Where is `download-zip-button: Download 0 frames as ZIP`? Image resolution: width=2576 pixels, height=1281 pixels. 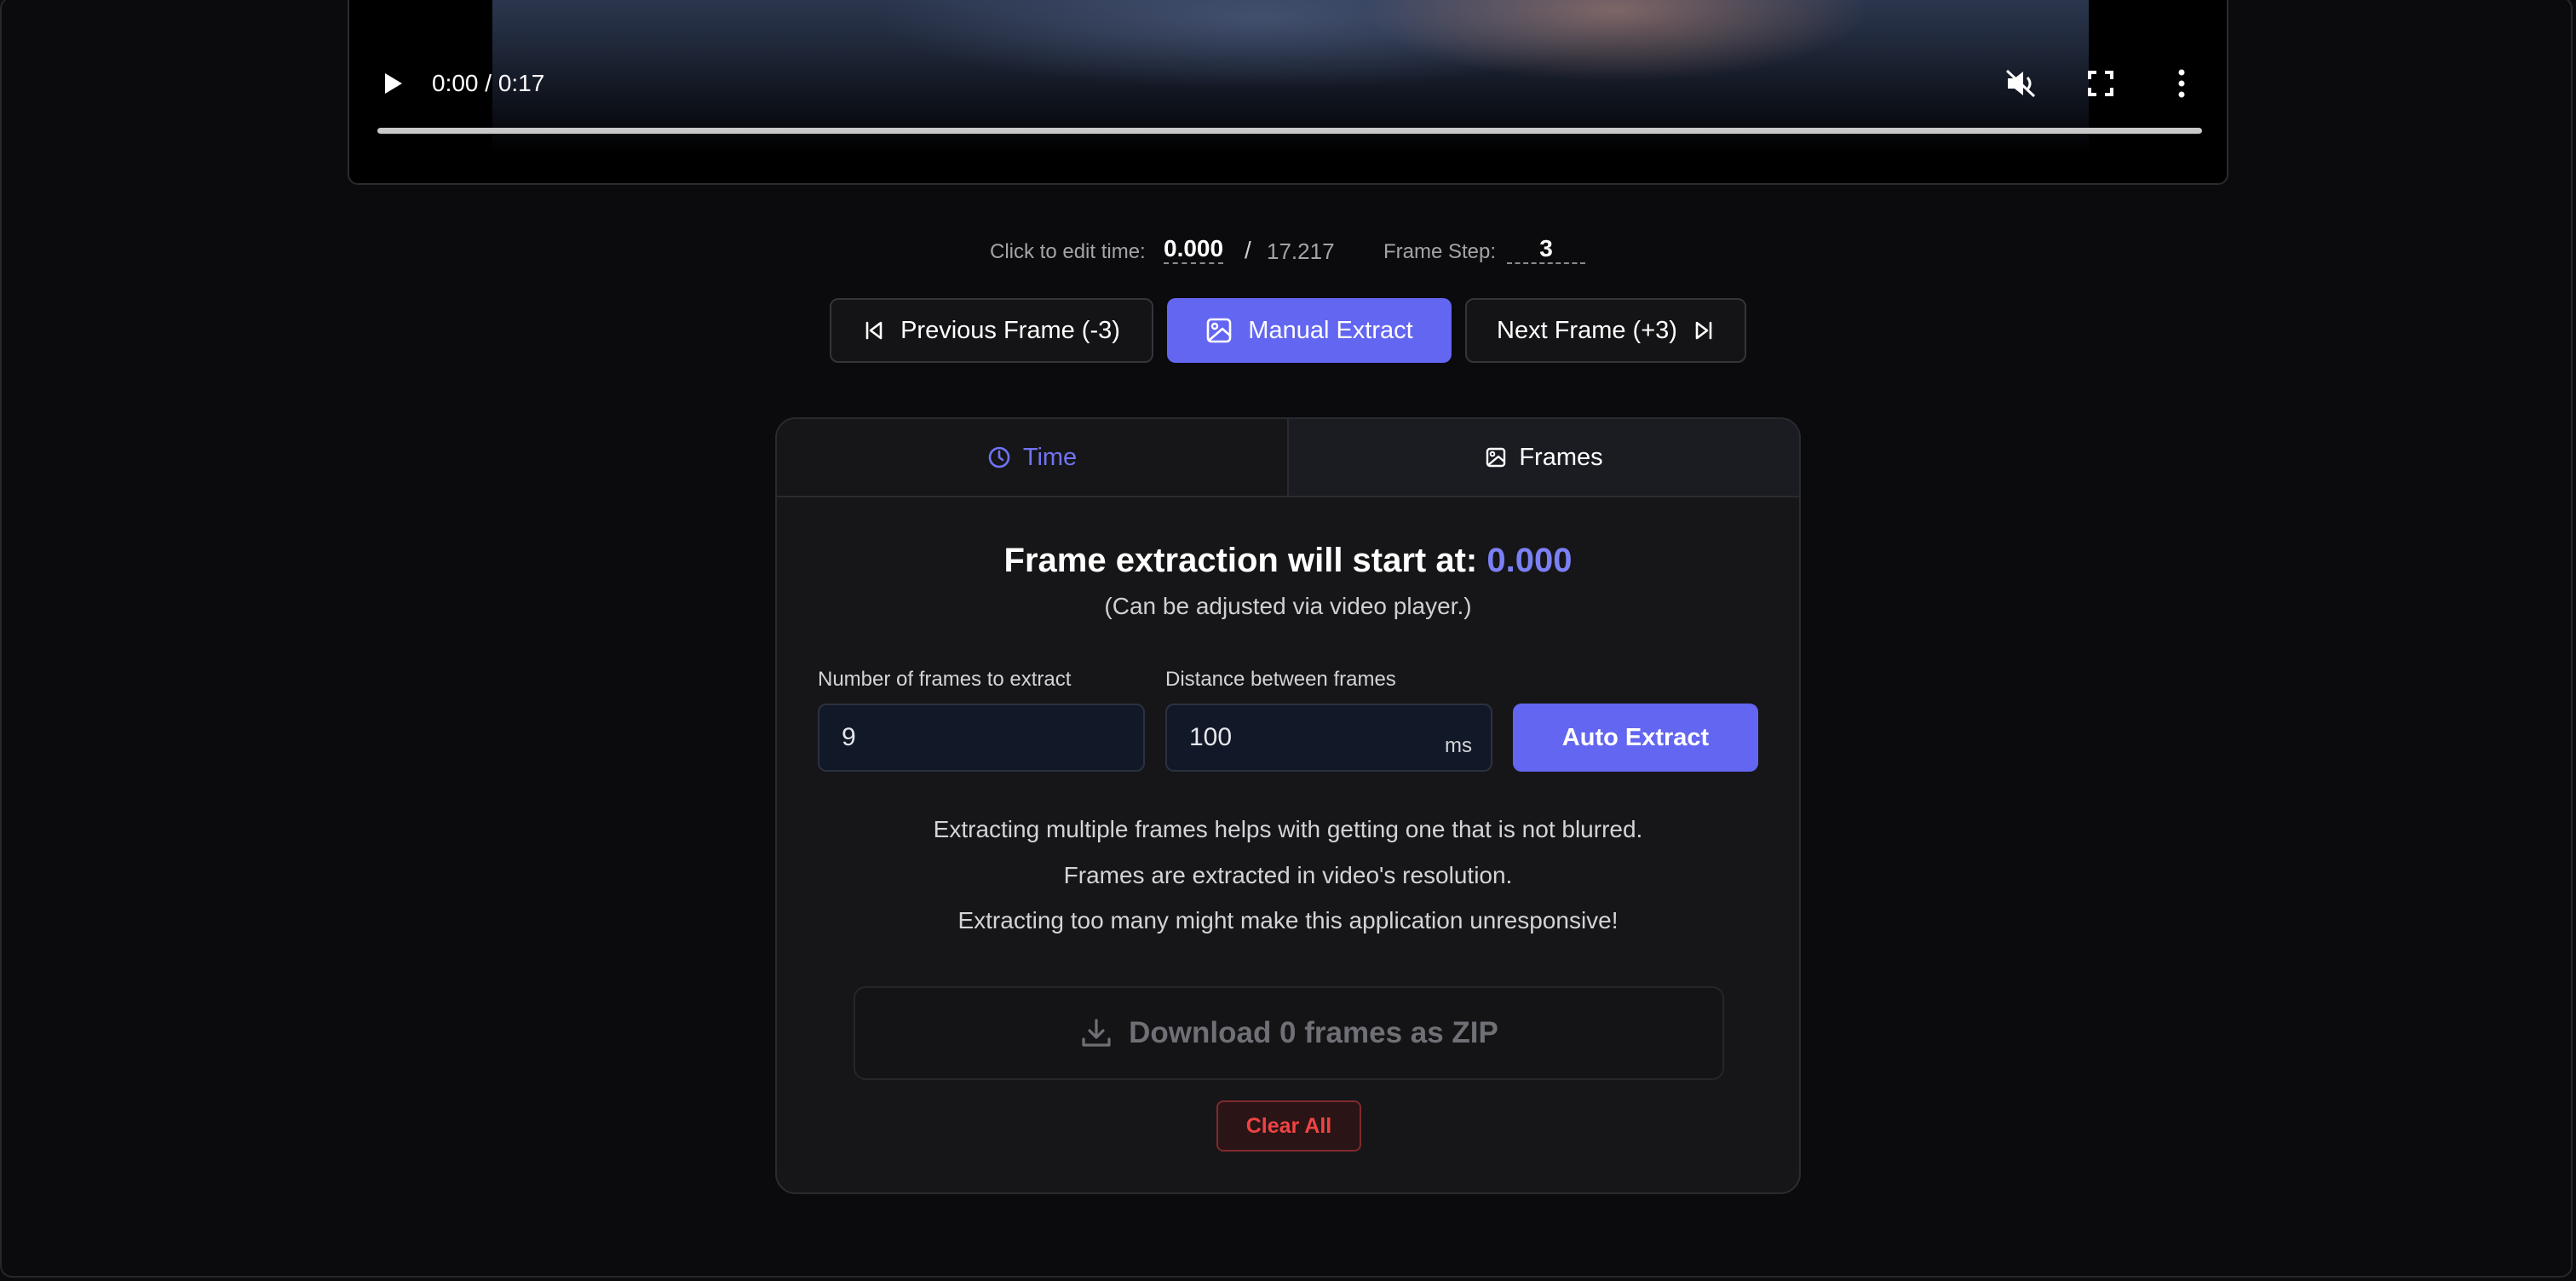
download-zip-button: Download 0 frames as ZIP is located at coordinates (1289, 1033).